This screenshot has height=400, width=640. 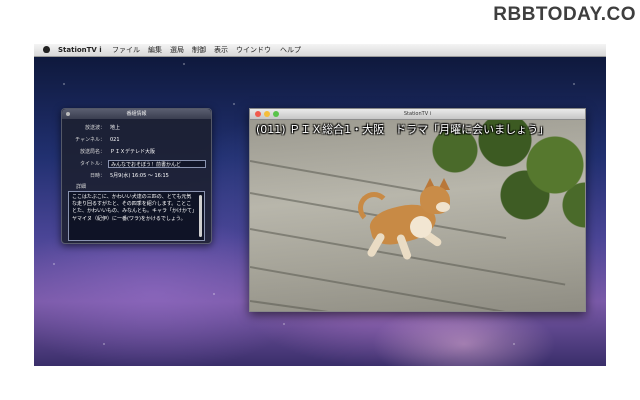 What do you see at coordinates (443, 207) in the screenshot?
I see `dog-muzzle` at bounding box center [443, 207].